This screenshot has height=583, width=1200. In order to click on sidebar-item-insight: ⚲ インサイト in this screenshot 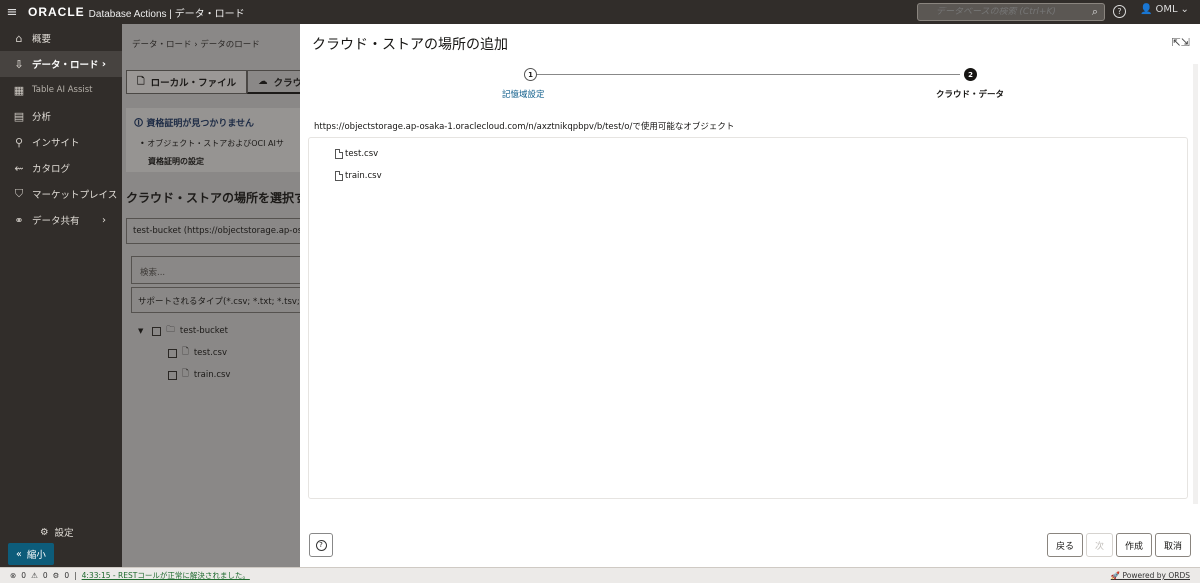, I will do `click(61, 142)`.